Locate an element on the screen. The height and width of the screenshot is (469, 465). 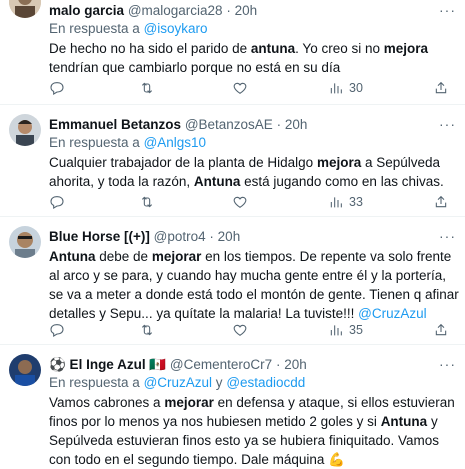
display-name: ⚽ El Inge Azul is located at coordinates (97, 364).